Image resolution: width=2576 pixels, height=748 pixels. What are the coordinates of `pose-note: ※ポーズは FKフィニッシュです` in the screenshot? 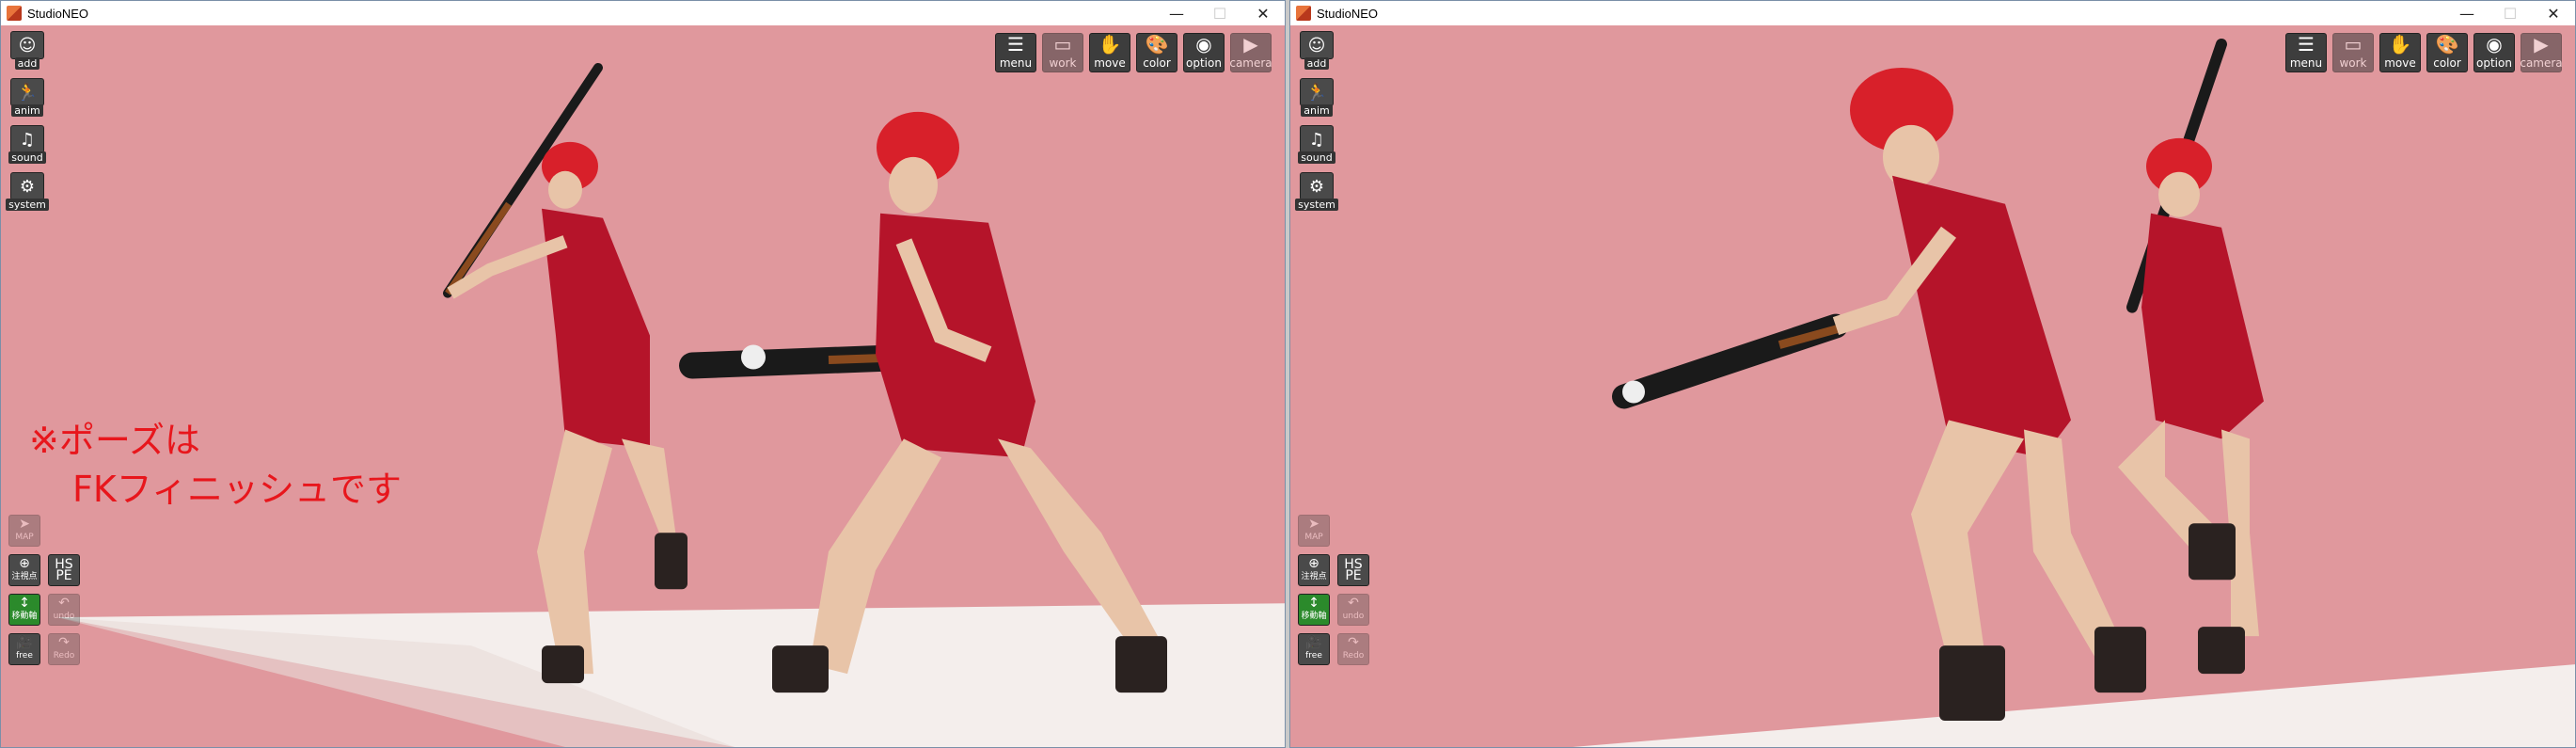 It's located at (215, 465).